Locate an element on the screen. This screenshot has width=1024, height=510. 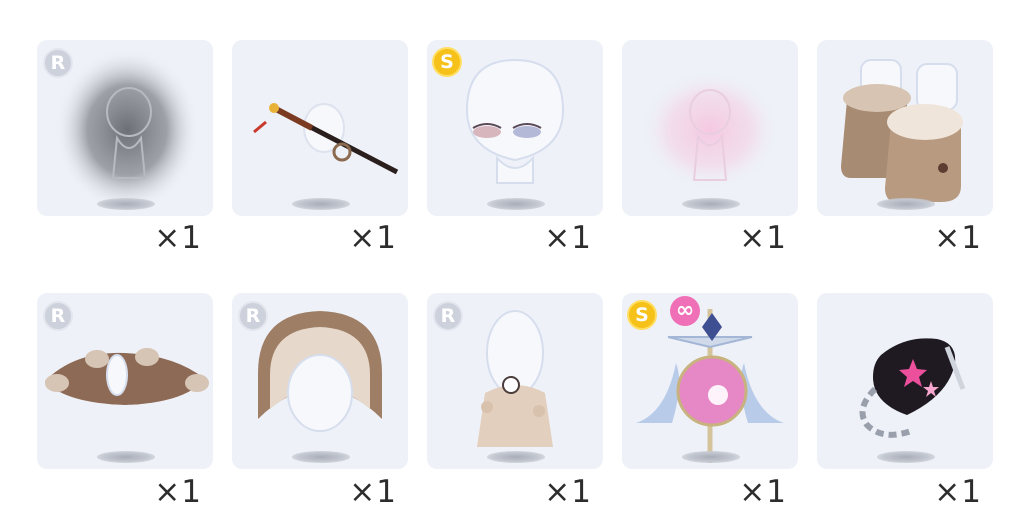
guitar-pick-necklace-icon is located at coordinates (912, 388).